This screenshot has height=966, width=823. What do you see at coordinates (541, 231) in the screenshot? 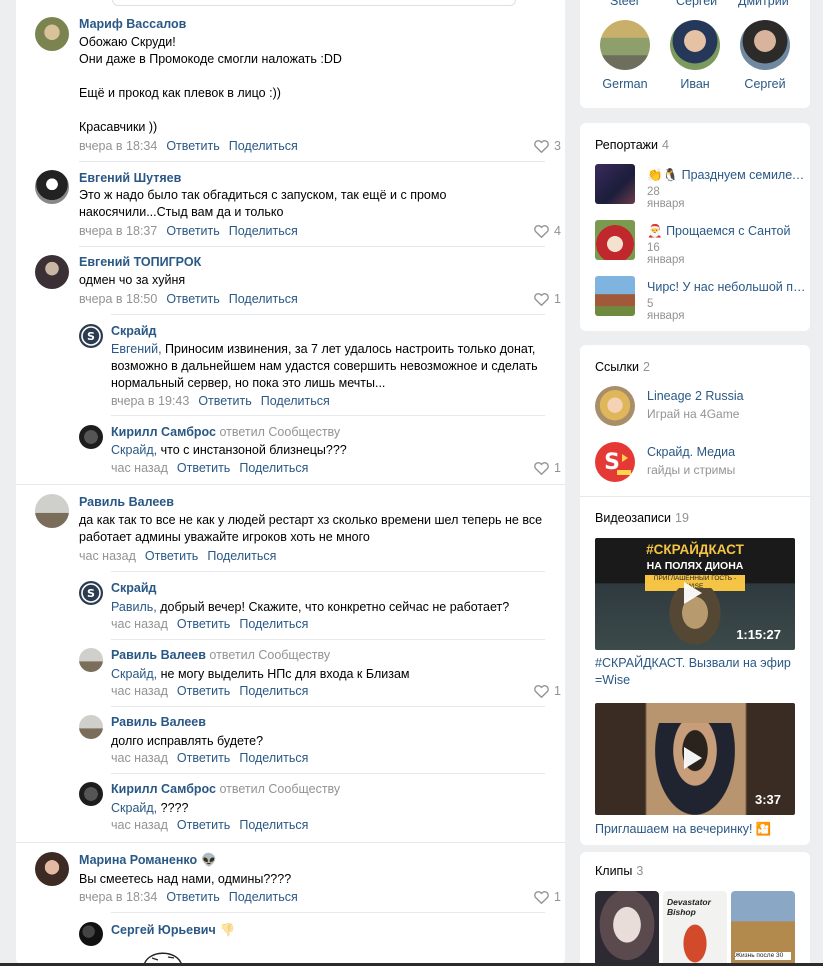
I see `heart-icon` at bounding box center [541, 231].